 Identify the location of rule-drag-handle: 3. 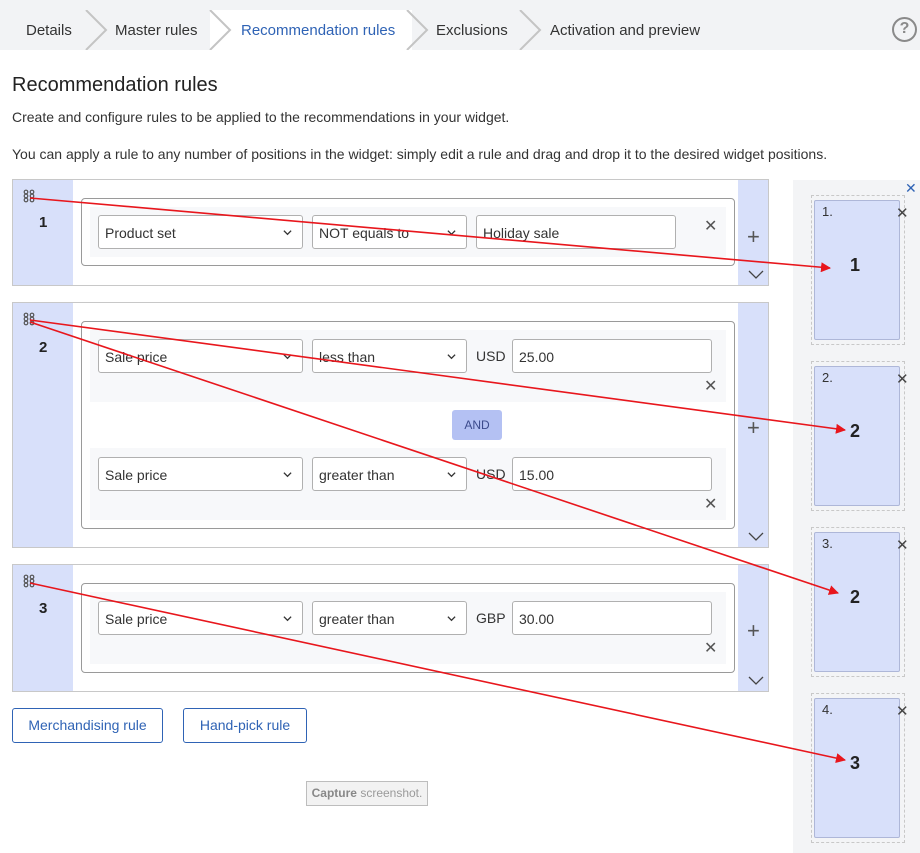
(43, 628).